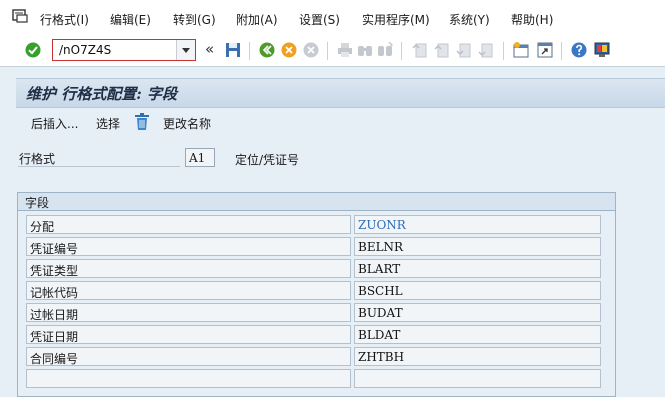 This screenshot has width=665, height=397. Describe the element at coordinates (64, 19) in the screenshot. I see `menu-line-format: 行格式(I)` at that location.